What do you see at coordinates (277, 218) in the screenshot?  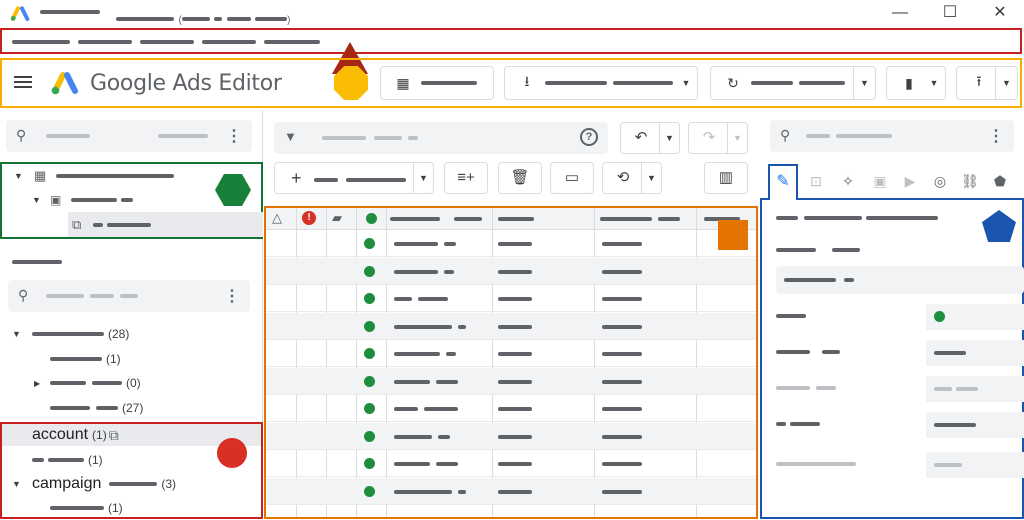 I see `warning-icon: △` at bounding box center [277, 218].